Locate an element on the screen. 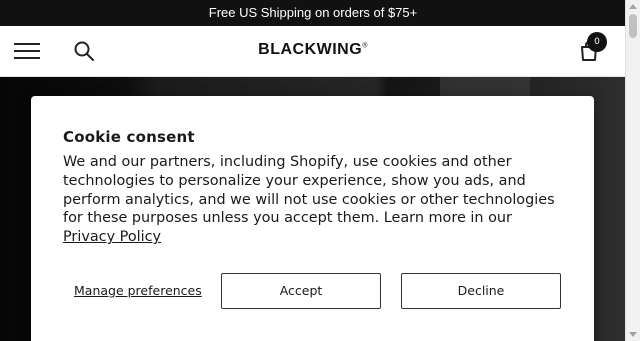 Image resolution: width=640 pixels, height=341 pixels. cookie-title: Cookie consent is located at coordinates (129, 137).